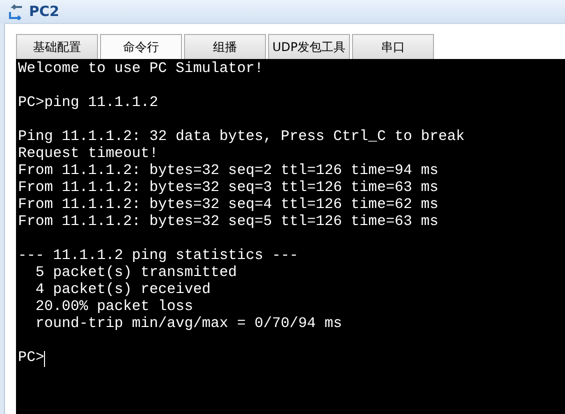 This screenshot has width=565, height=414. What do you see at coordinates (122, 290) in the screenshot?
I see `console-line: 4 packet(s) received` at bounding box center [122, 290].